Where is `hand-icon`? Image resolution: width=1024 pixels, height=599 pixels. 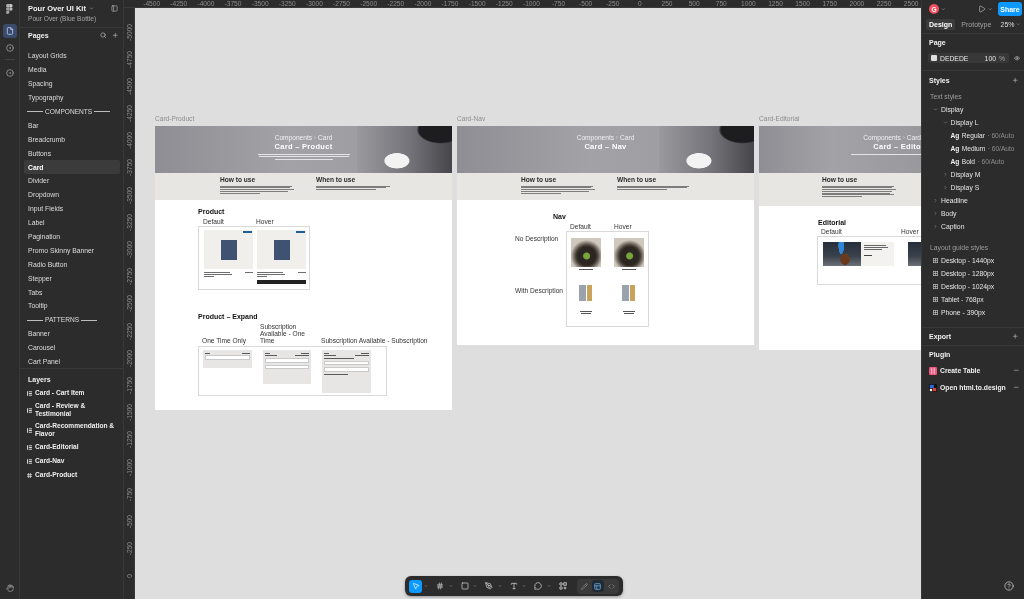 hand-icon is located at coordinates (9, 588).